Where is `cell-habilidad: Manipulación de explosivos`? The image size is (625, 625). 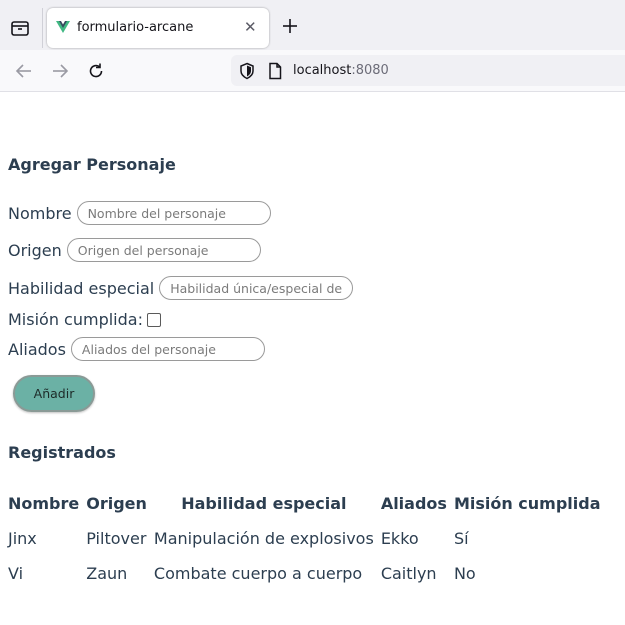 cell-habilidad: Manipulación de explosivos is located at coordinates (263, 538).